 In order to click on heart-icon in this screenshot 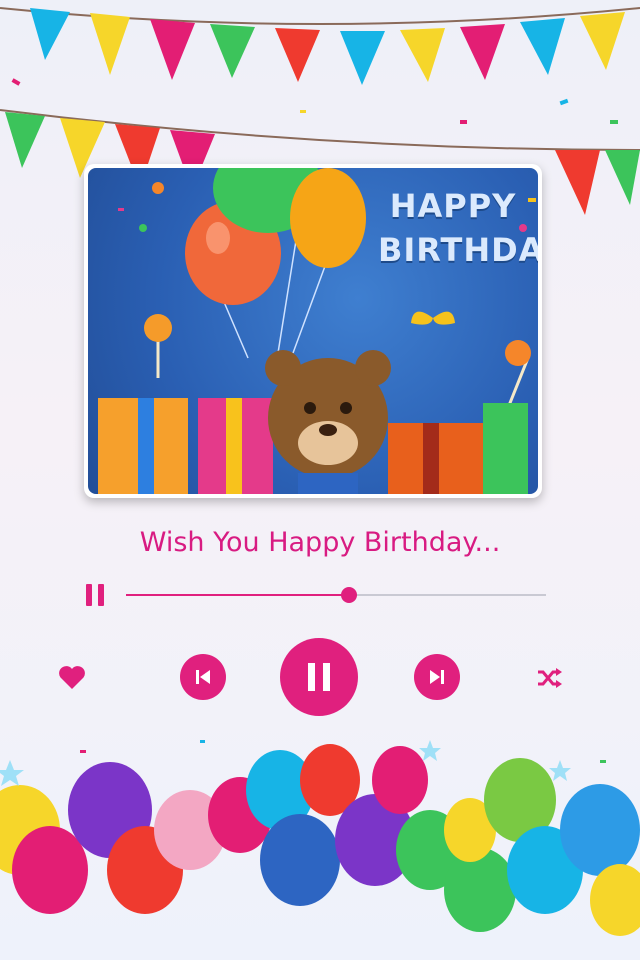, I will do `click(72, 677)`.